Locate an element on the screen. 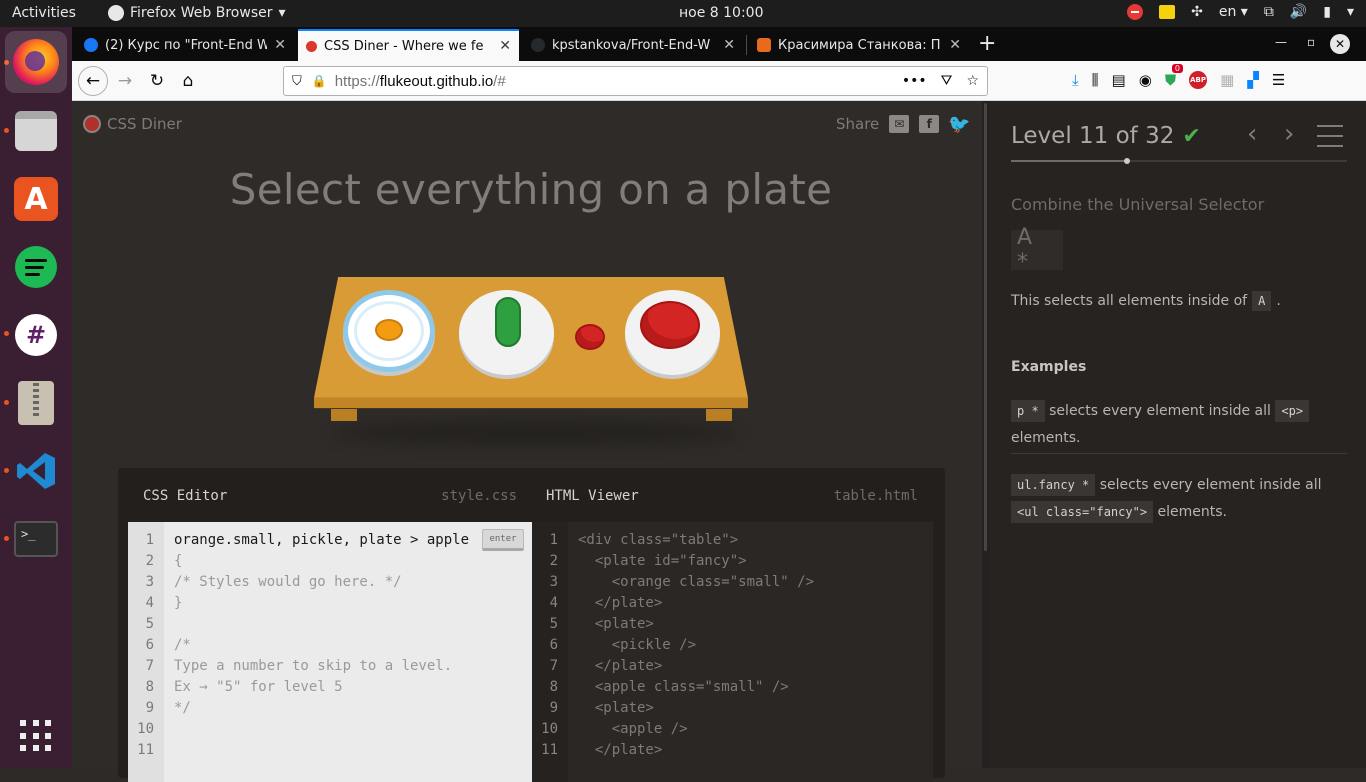  html-file-name: table.html is located at coordinates (875, 496).